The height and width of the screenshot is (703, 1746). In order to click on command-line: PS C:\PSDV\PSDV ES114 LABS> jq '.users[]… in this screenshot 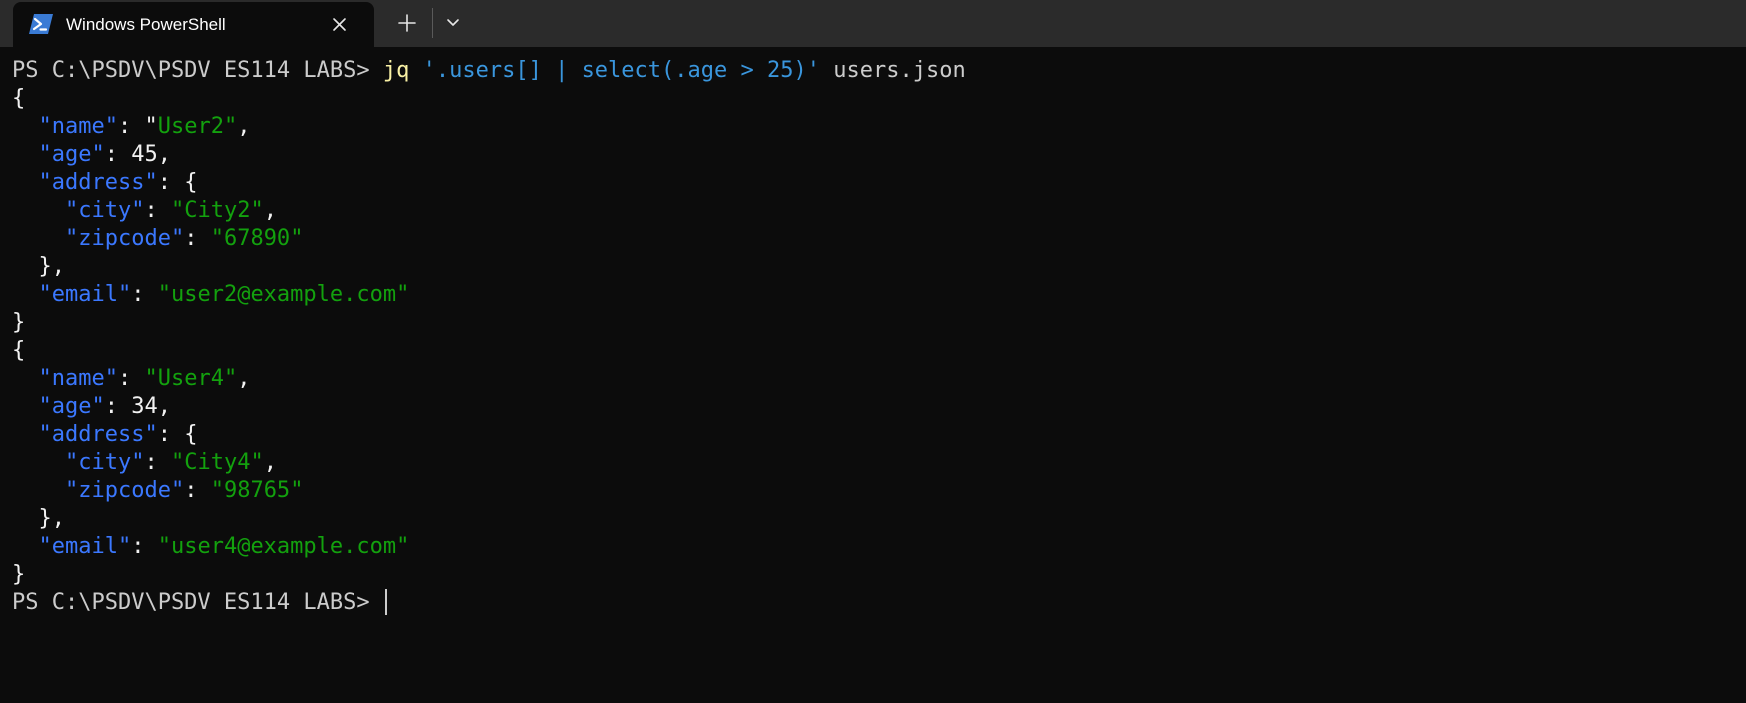, I will do `click(879, 71)`.